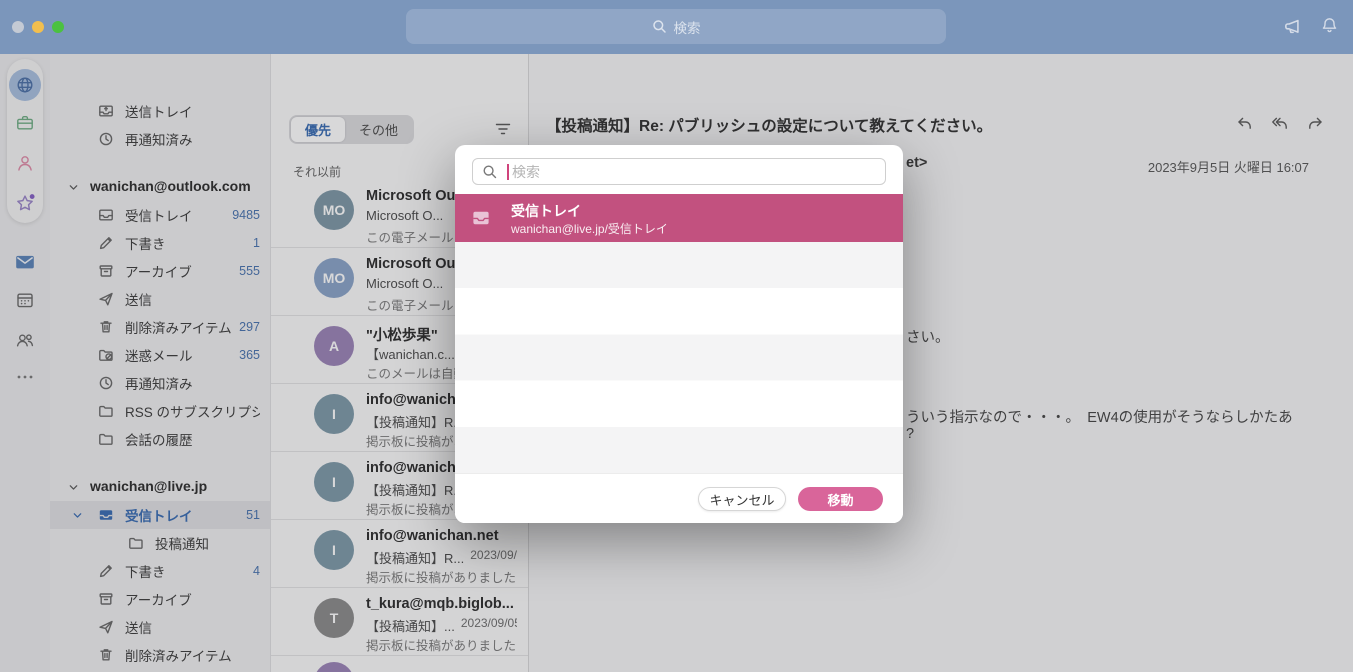 The width and height of the screenshot is (1353, 672). What do you see at coordinates (659, 26) in the screenshot?
I see `search-icon` at bounding box center [659, 26].